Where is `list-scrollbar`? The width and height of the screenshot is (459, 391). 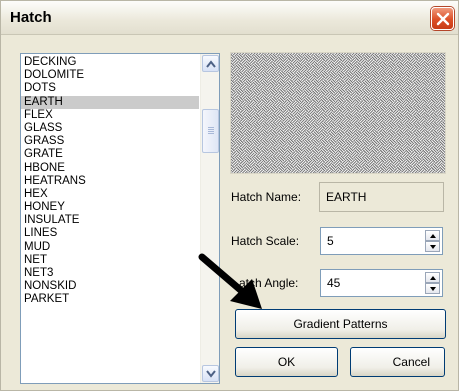
list-scrollbar is located at coordinates (209, 218).